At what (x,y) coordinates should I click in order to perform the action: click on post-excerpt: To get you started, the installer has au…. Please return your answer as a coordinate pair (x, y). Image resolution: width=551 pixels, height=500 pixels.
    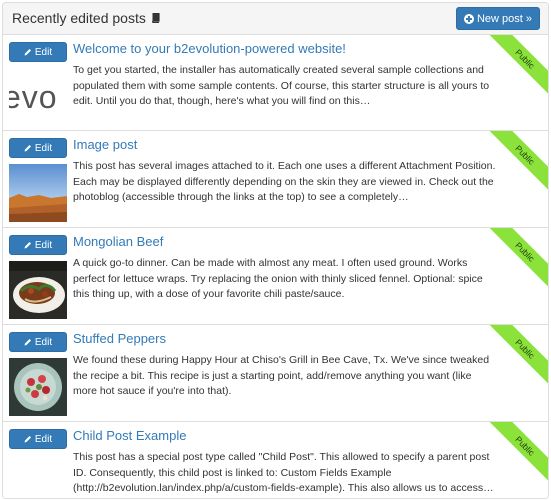
    Looking at the image, I should click on (281, 85).